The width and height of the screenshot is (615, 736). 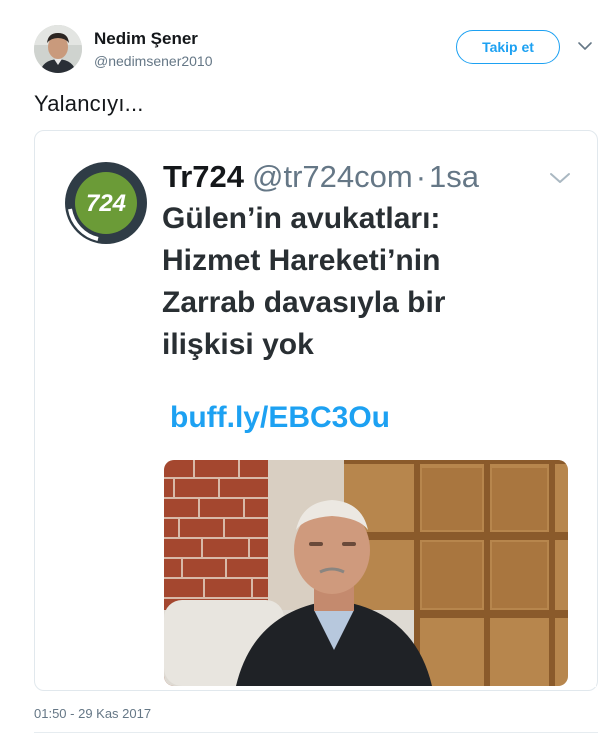 What do you see at coordinates (560, 178) in the screenshot?
I see `quoted-chevron-down-icon` at bounding box center [560, 178].